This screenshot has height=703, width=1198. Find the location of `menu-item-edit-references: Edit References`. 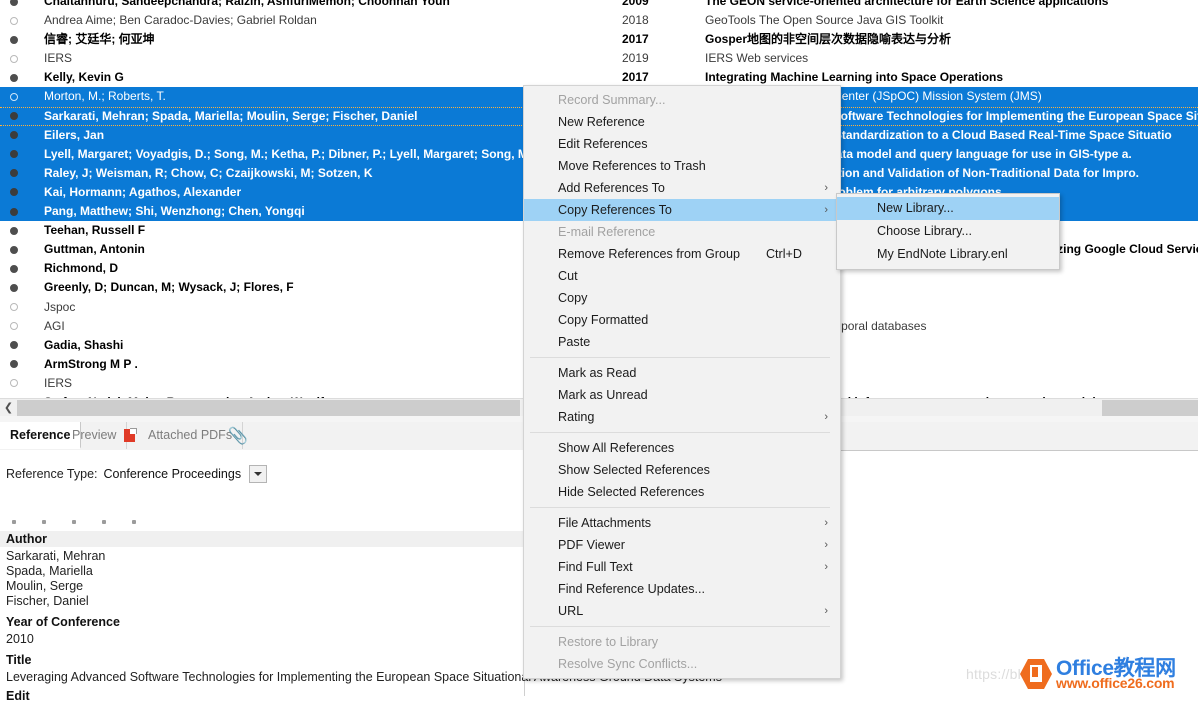

menu-item-edit-references: Edit References is located at coordinates (682, 144).